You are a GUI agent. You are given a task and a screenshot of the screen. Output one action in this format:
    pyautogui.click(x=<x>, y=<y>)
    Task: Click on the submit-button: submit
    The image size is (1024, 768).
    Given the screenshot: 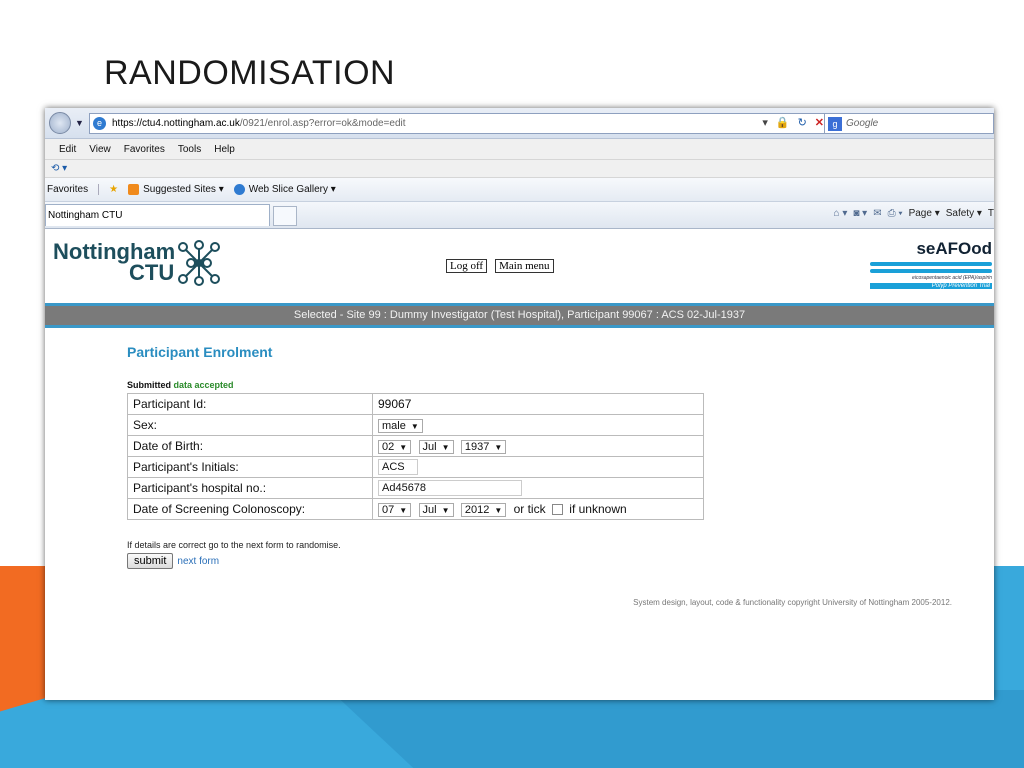 What is the action you would take?
    pyautogui.click(x=150, y=561)
    